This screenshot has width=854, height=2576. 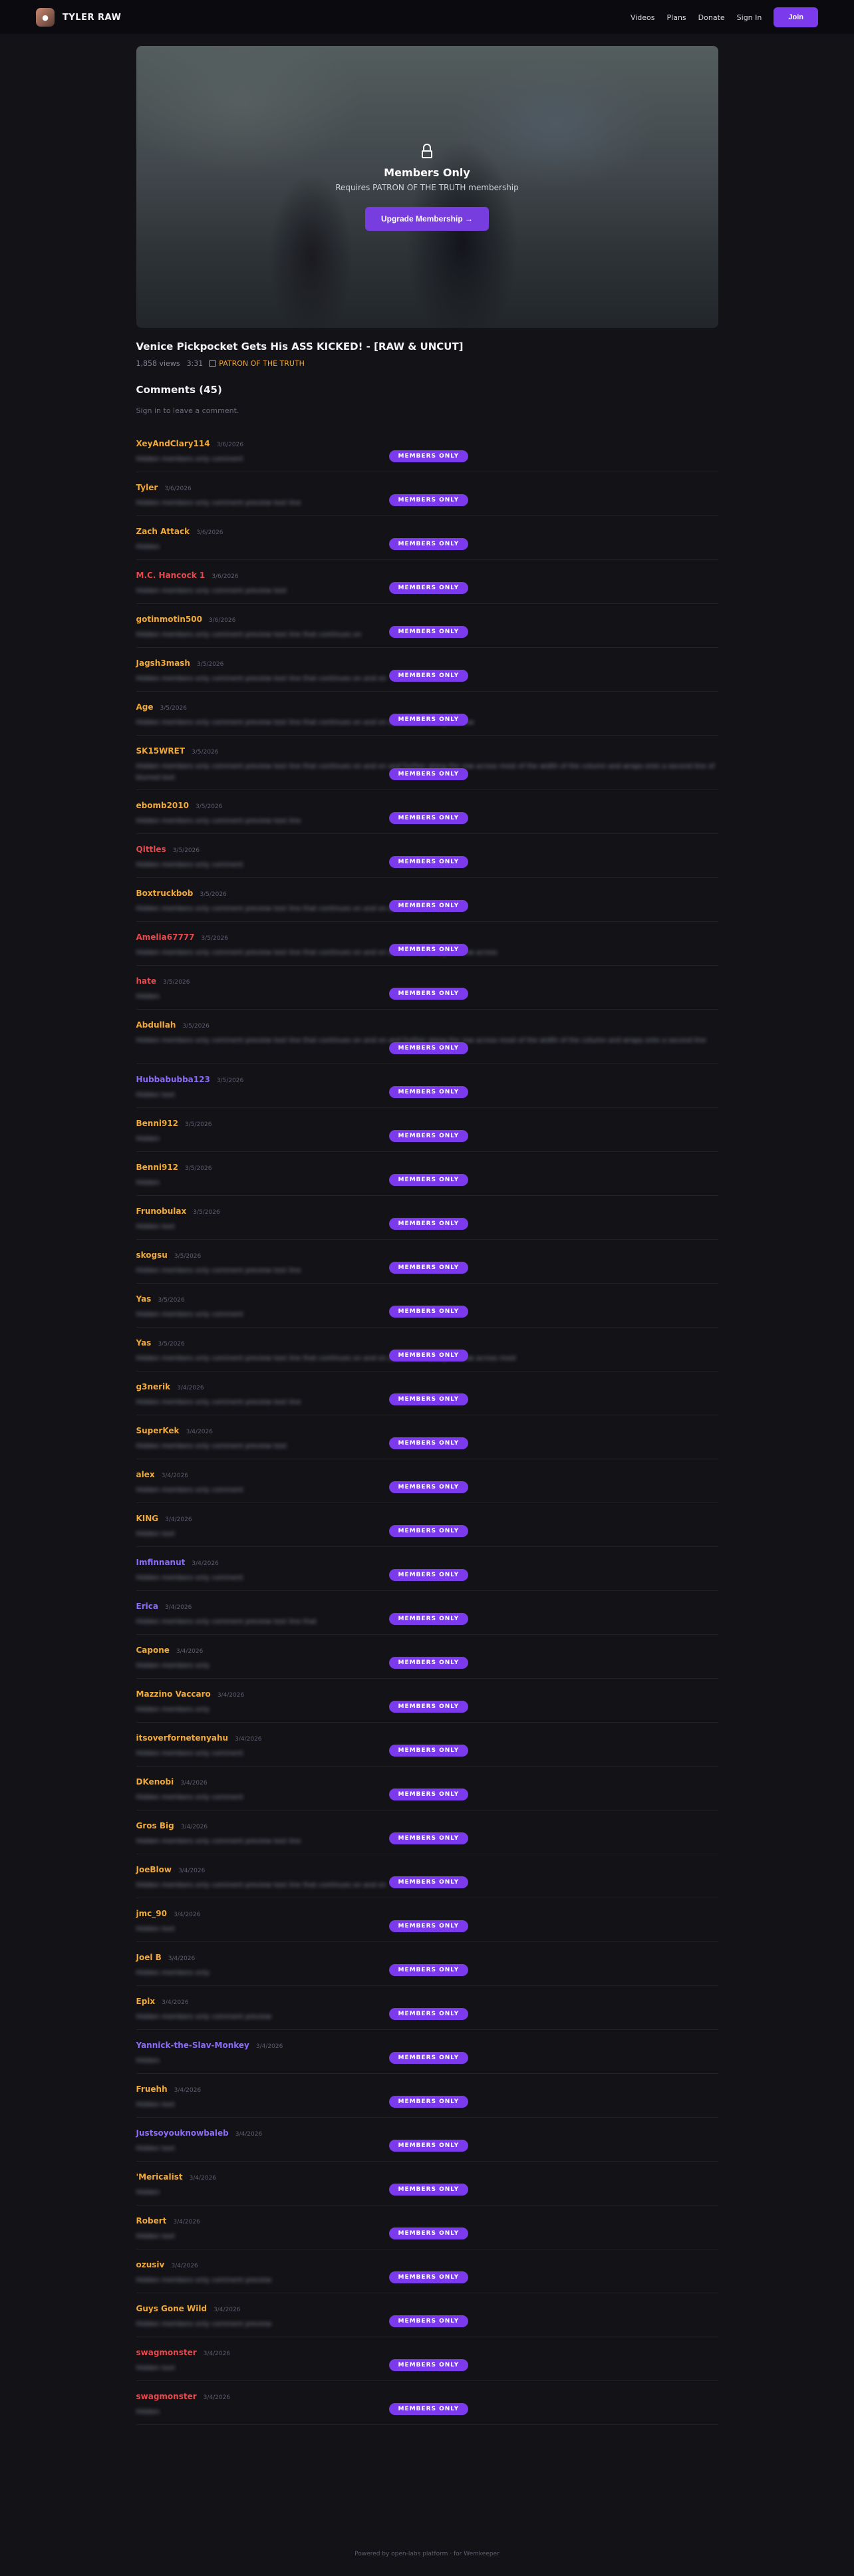 What do you see at coordinates (165, 894) in the screenshot?
I see `comment-author: Boxtruckbob` at bounding box center [165, 894].